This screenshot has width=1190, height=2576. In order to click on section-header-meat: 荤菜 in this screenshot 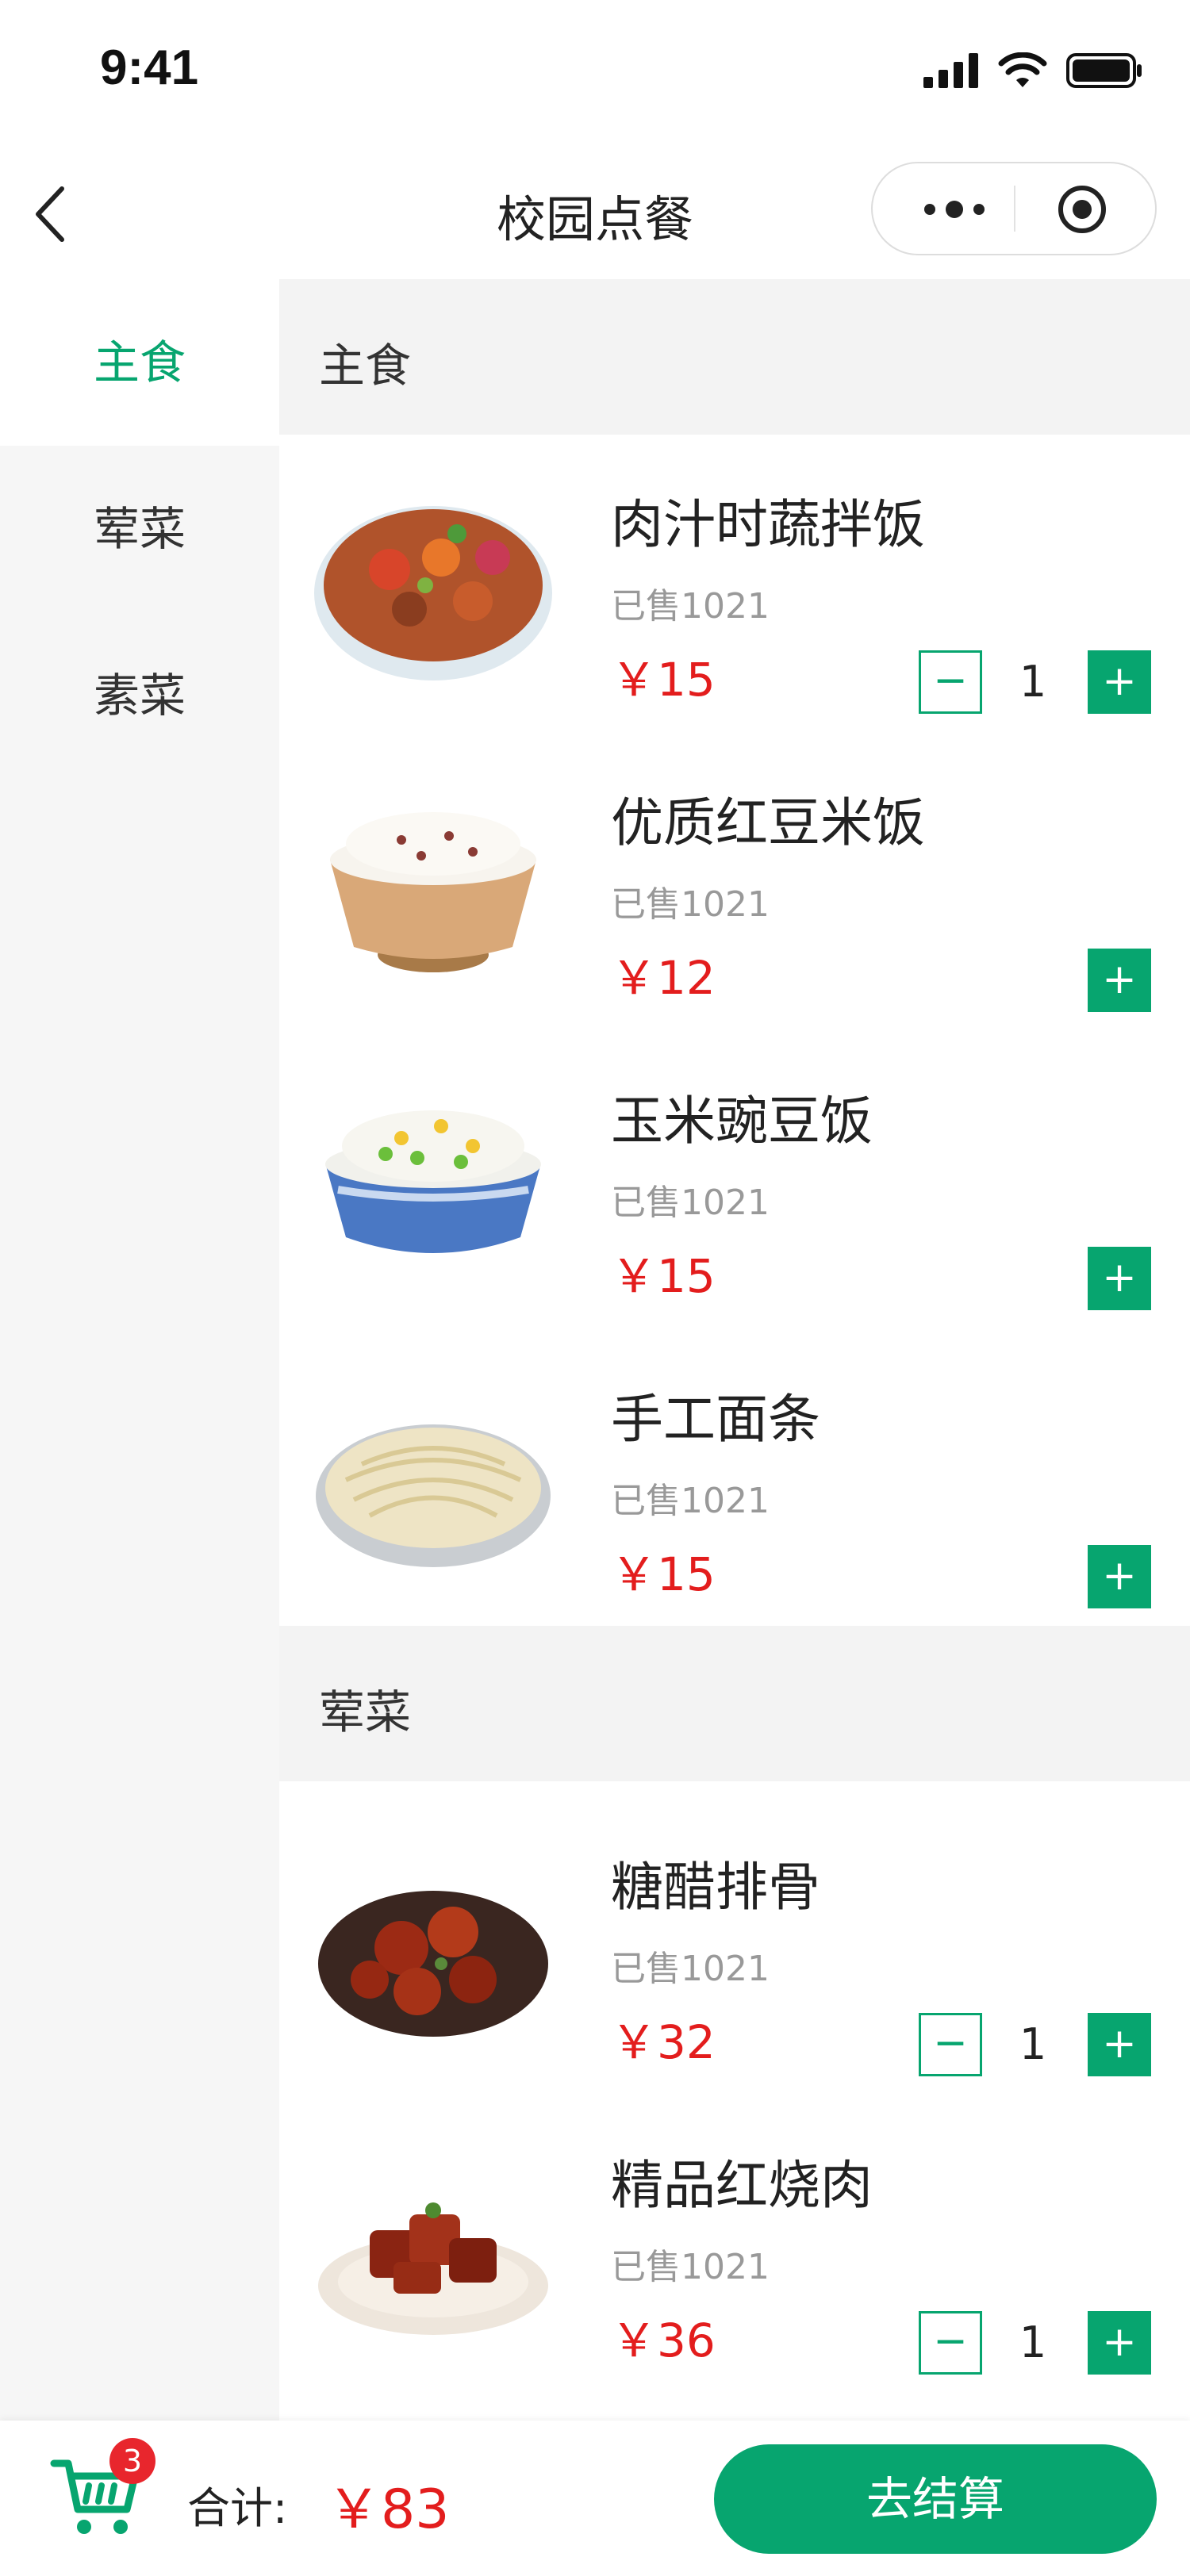, I will do `click(734, 1703)`.